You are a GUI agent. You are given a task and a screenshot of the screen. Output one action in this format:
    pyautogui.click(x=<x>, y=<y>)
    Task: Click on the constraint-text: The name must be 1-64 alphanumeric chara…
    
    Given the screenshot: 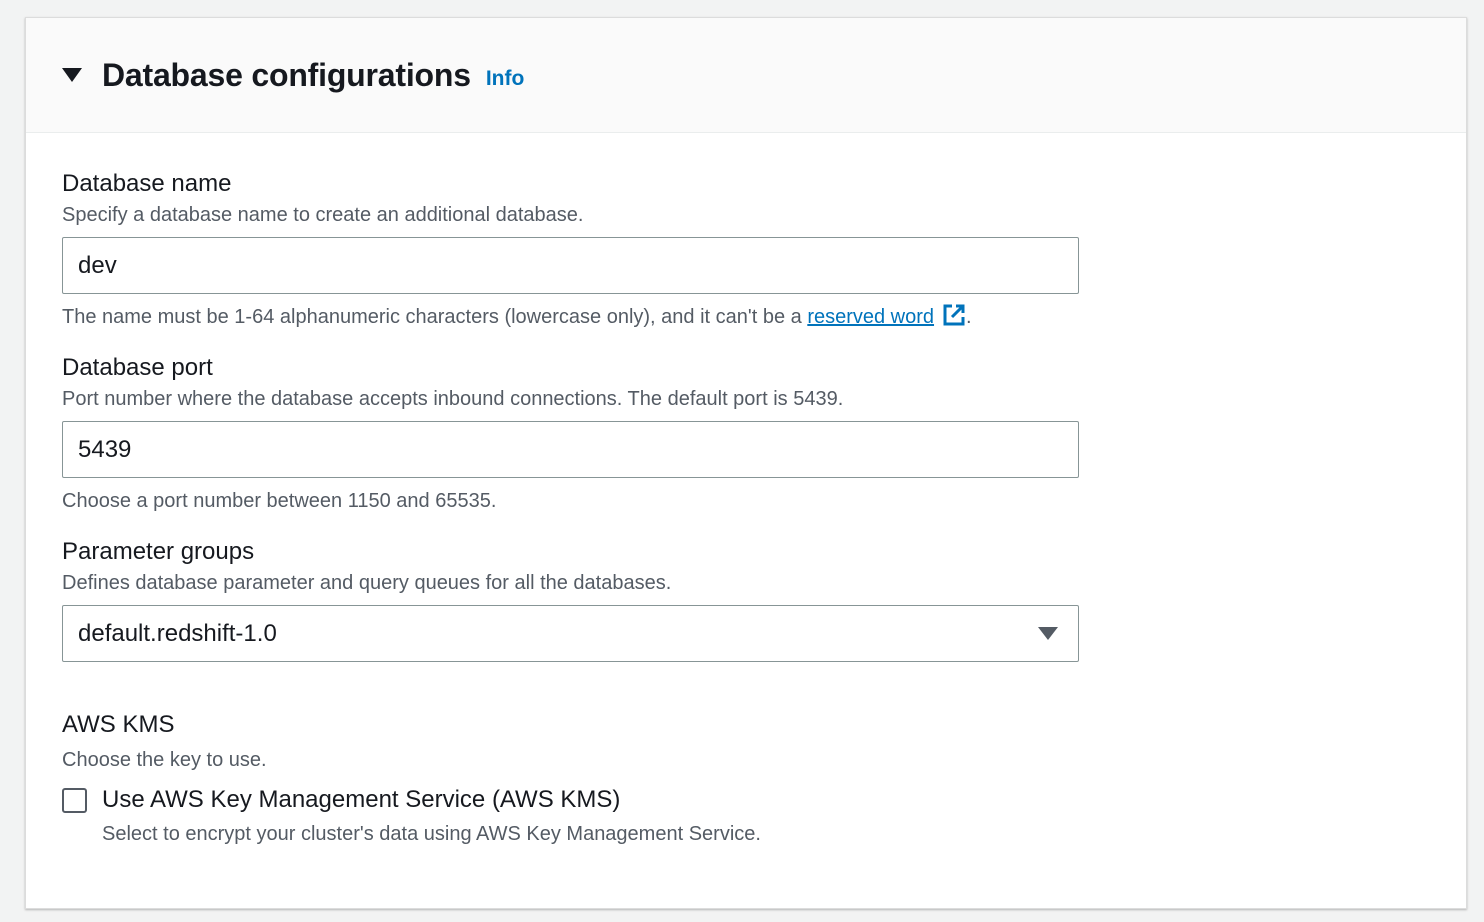 What is the action you would take?
    pyautogui.click(x=435, y=317)
    